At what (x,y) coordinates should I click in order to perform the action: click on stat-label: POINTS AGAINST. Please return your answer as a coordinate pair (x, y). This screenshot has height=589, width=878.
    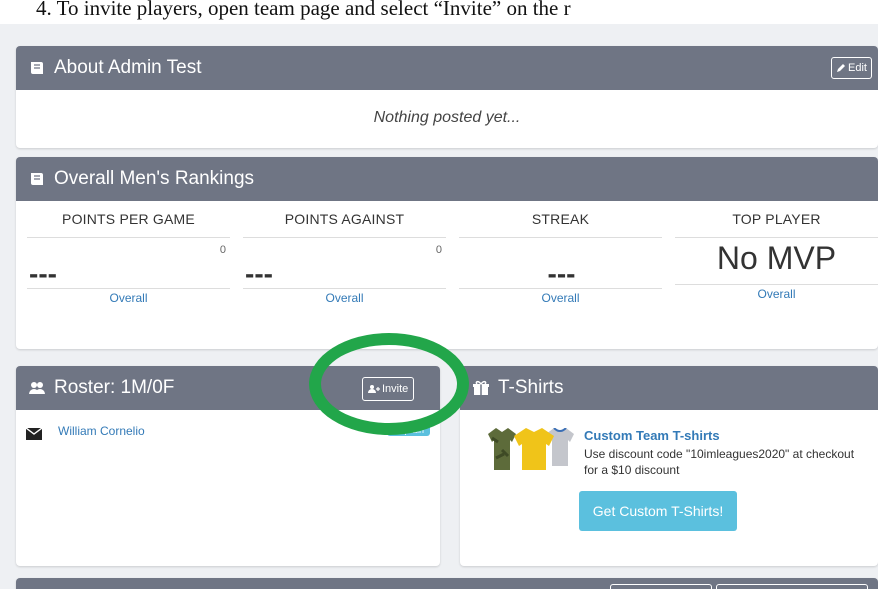
    Looking at the image, I should click on (344, 219).